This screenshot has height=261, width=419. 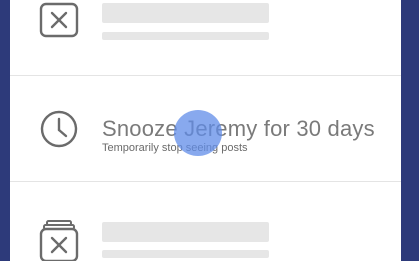 What do you see at coordinates (59, 22) in the screenshot?
I see `close-box-icon` at bounding box center [59, 22].